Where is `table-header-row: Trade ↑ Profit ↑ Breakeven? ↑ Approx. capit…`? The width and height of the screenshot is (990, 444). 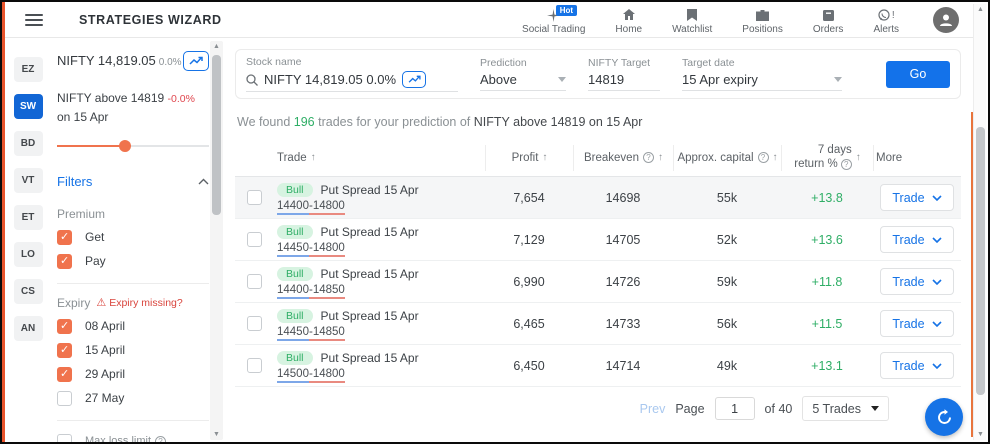
table-header-row: Trade ↑ Profit ↑ Breakeven? ↑ Approx. capit… is located at coordinates (598, 158).